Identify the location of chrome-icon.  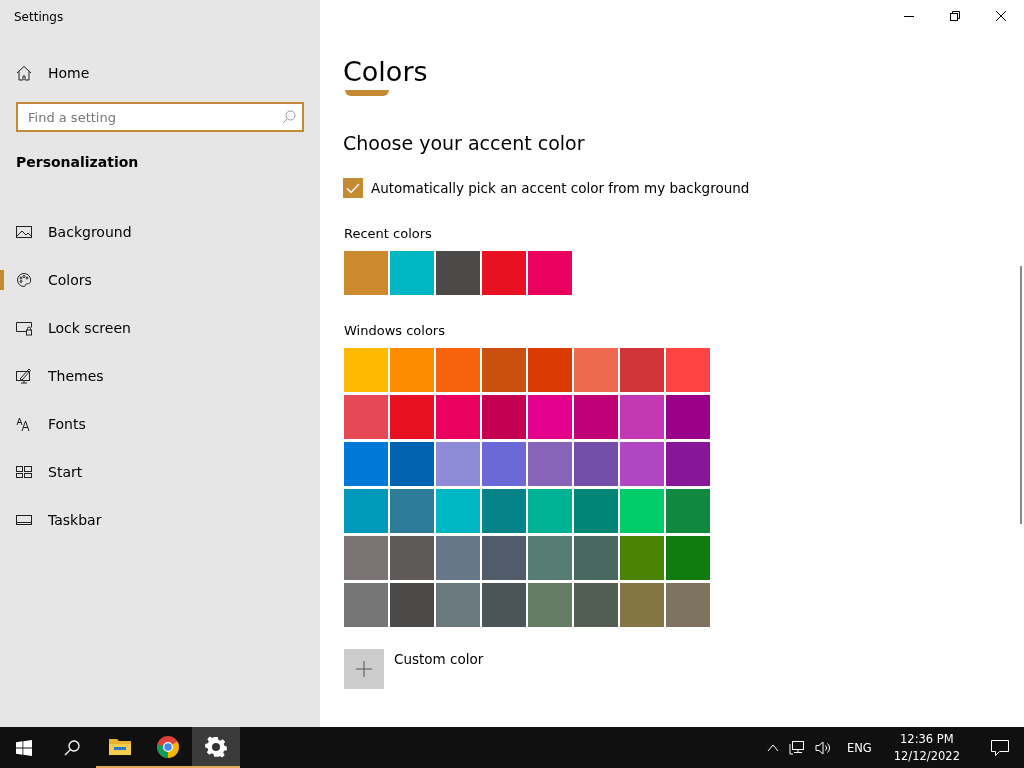
(168, 746).